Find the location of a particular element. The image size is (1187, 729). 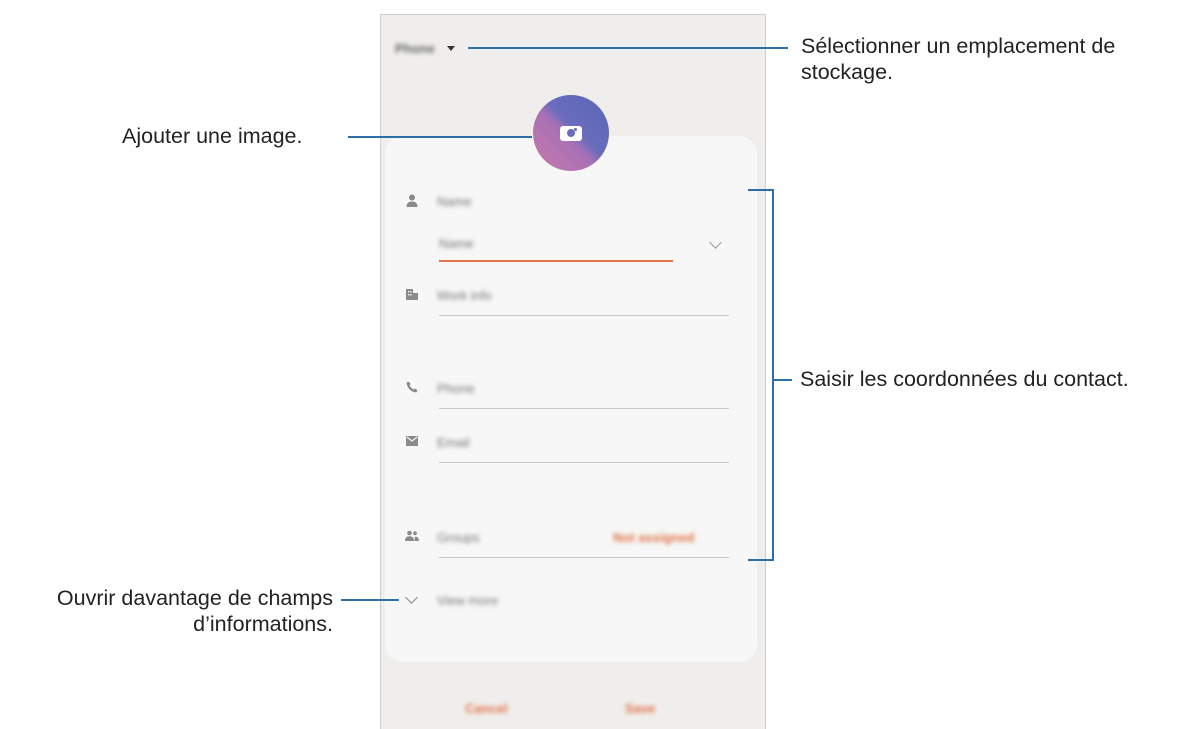

phone-underline is located at coordinates (584, 408).